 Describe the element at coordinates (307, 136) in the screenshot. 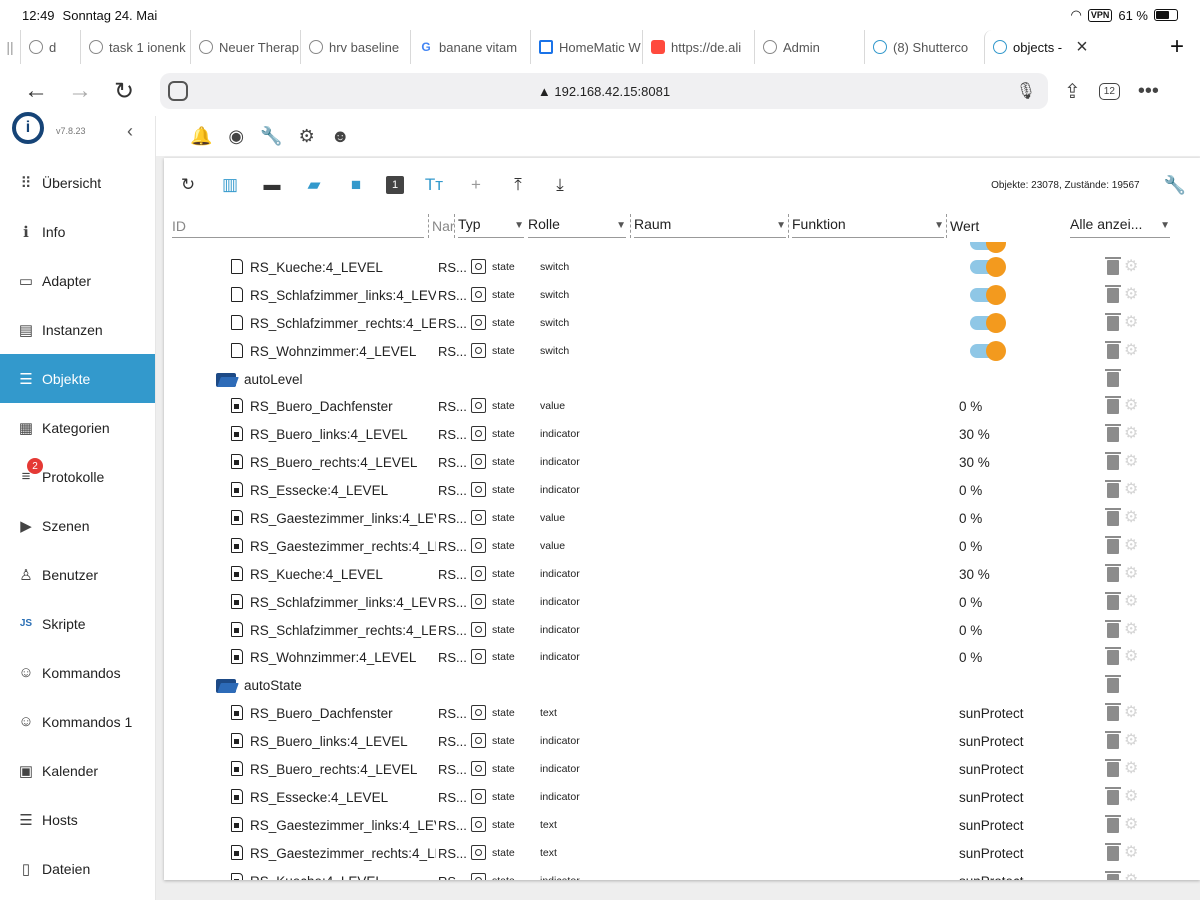

I see `settings-gear-icon: ⚙` at that location.